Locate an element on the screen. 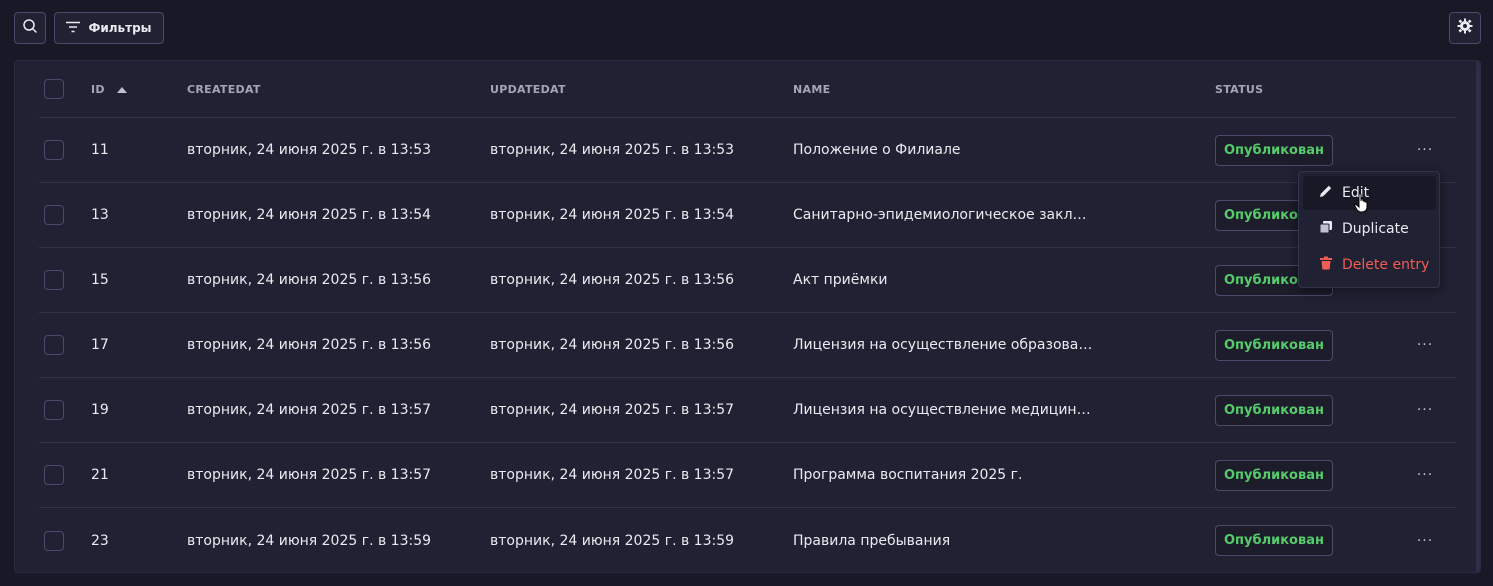 Image resolution: width=1493 pixels, height=586 pixels. filters-label: Фильтры is located at coordinates (120, 28).